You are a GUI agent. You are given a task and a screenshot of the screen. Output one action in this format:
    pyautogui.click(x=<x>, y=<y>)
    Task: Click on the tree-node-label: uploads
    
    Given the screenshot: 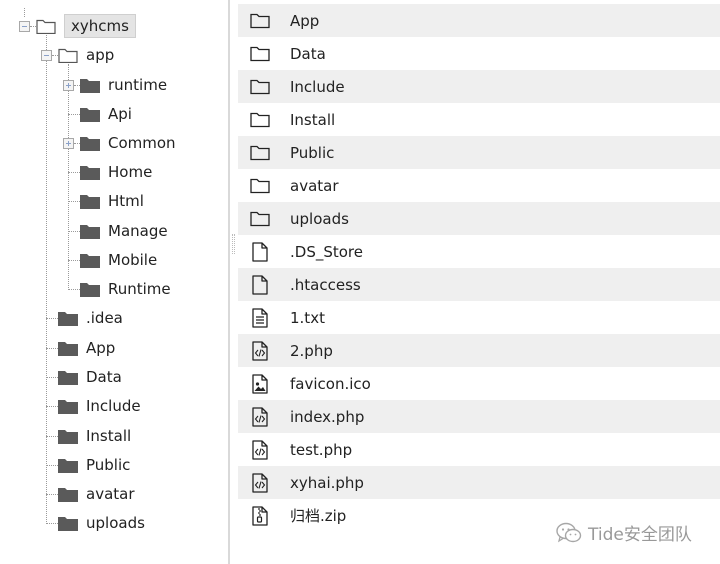 What is the action you would take?
    pyautogui.click(x=115, y=523)
    